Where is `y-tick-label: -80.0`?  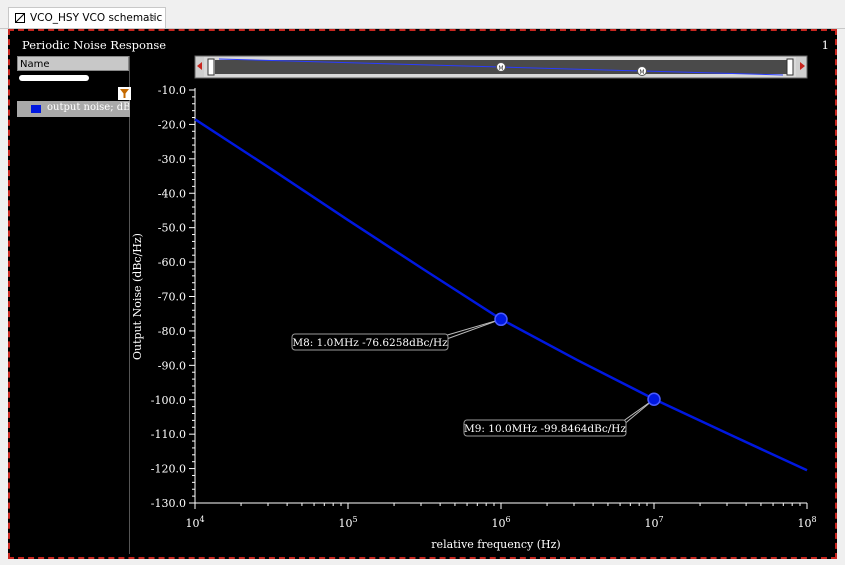
y-tick-label: -80.0 is located at coordinates (172, 331).